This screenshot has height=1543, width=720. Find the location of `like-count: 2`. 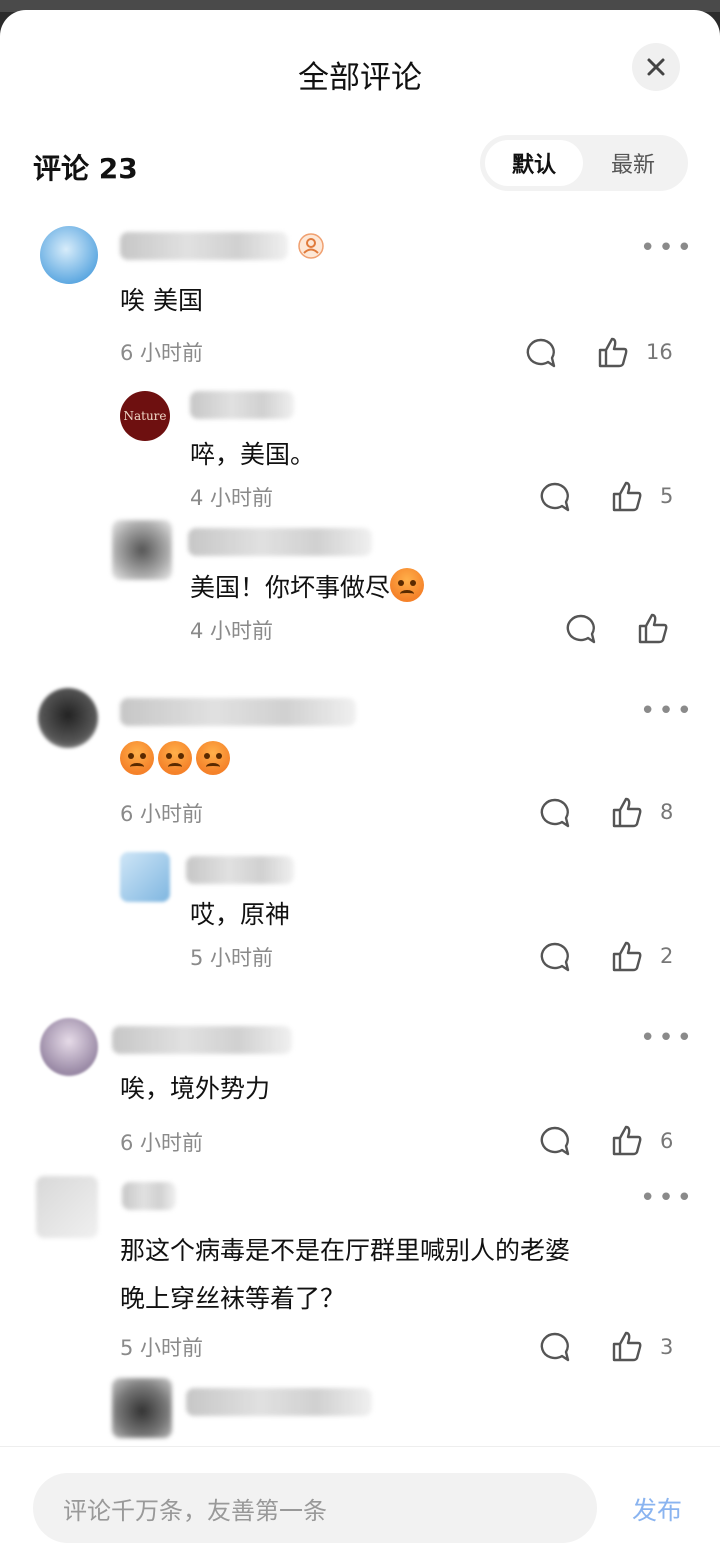

like-count: 2 is located at coordinates (667, 956).